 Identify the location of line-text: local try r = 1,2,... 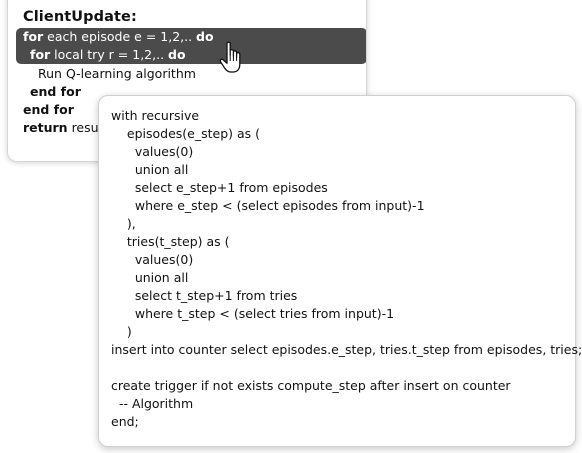
(109, 54).